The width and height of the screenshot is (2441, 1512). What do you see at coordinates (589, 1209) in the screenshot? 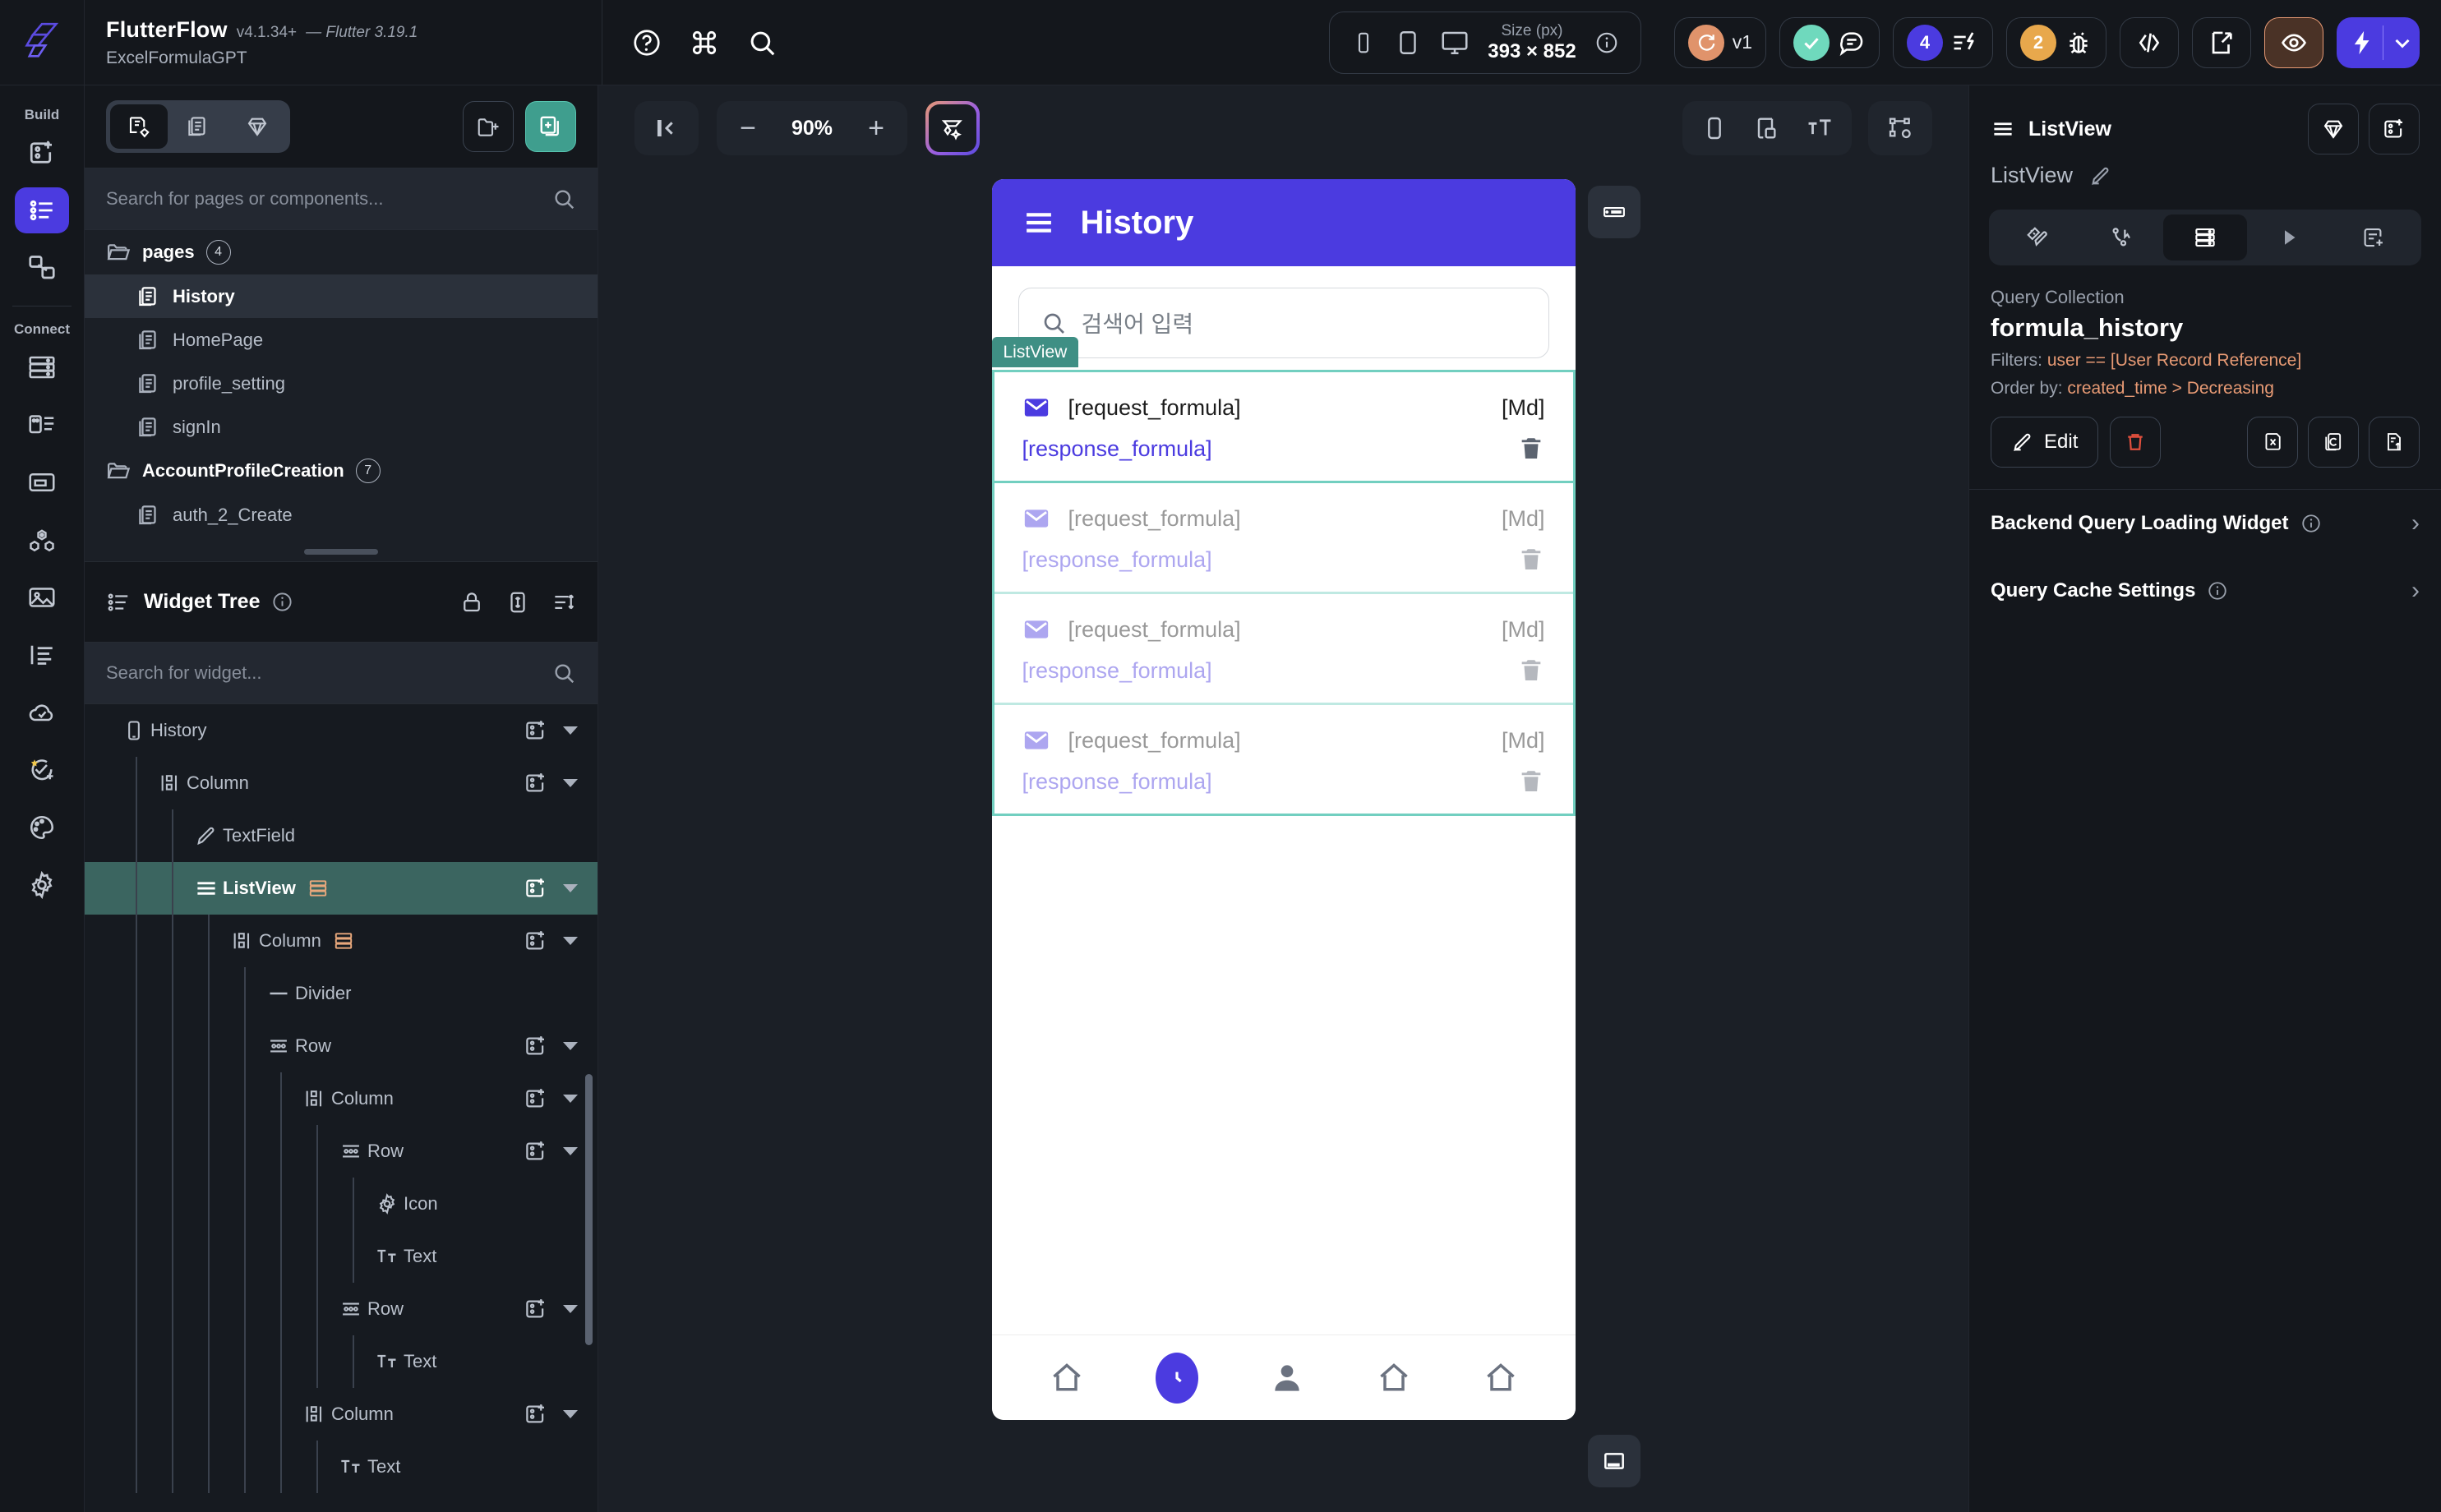
I see `widget-tree-scrollbar` at bounding box center [589, 1209].